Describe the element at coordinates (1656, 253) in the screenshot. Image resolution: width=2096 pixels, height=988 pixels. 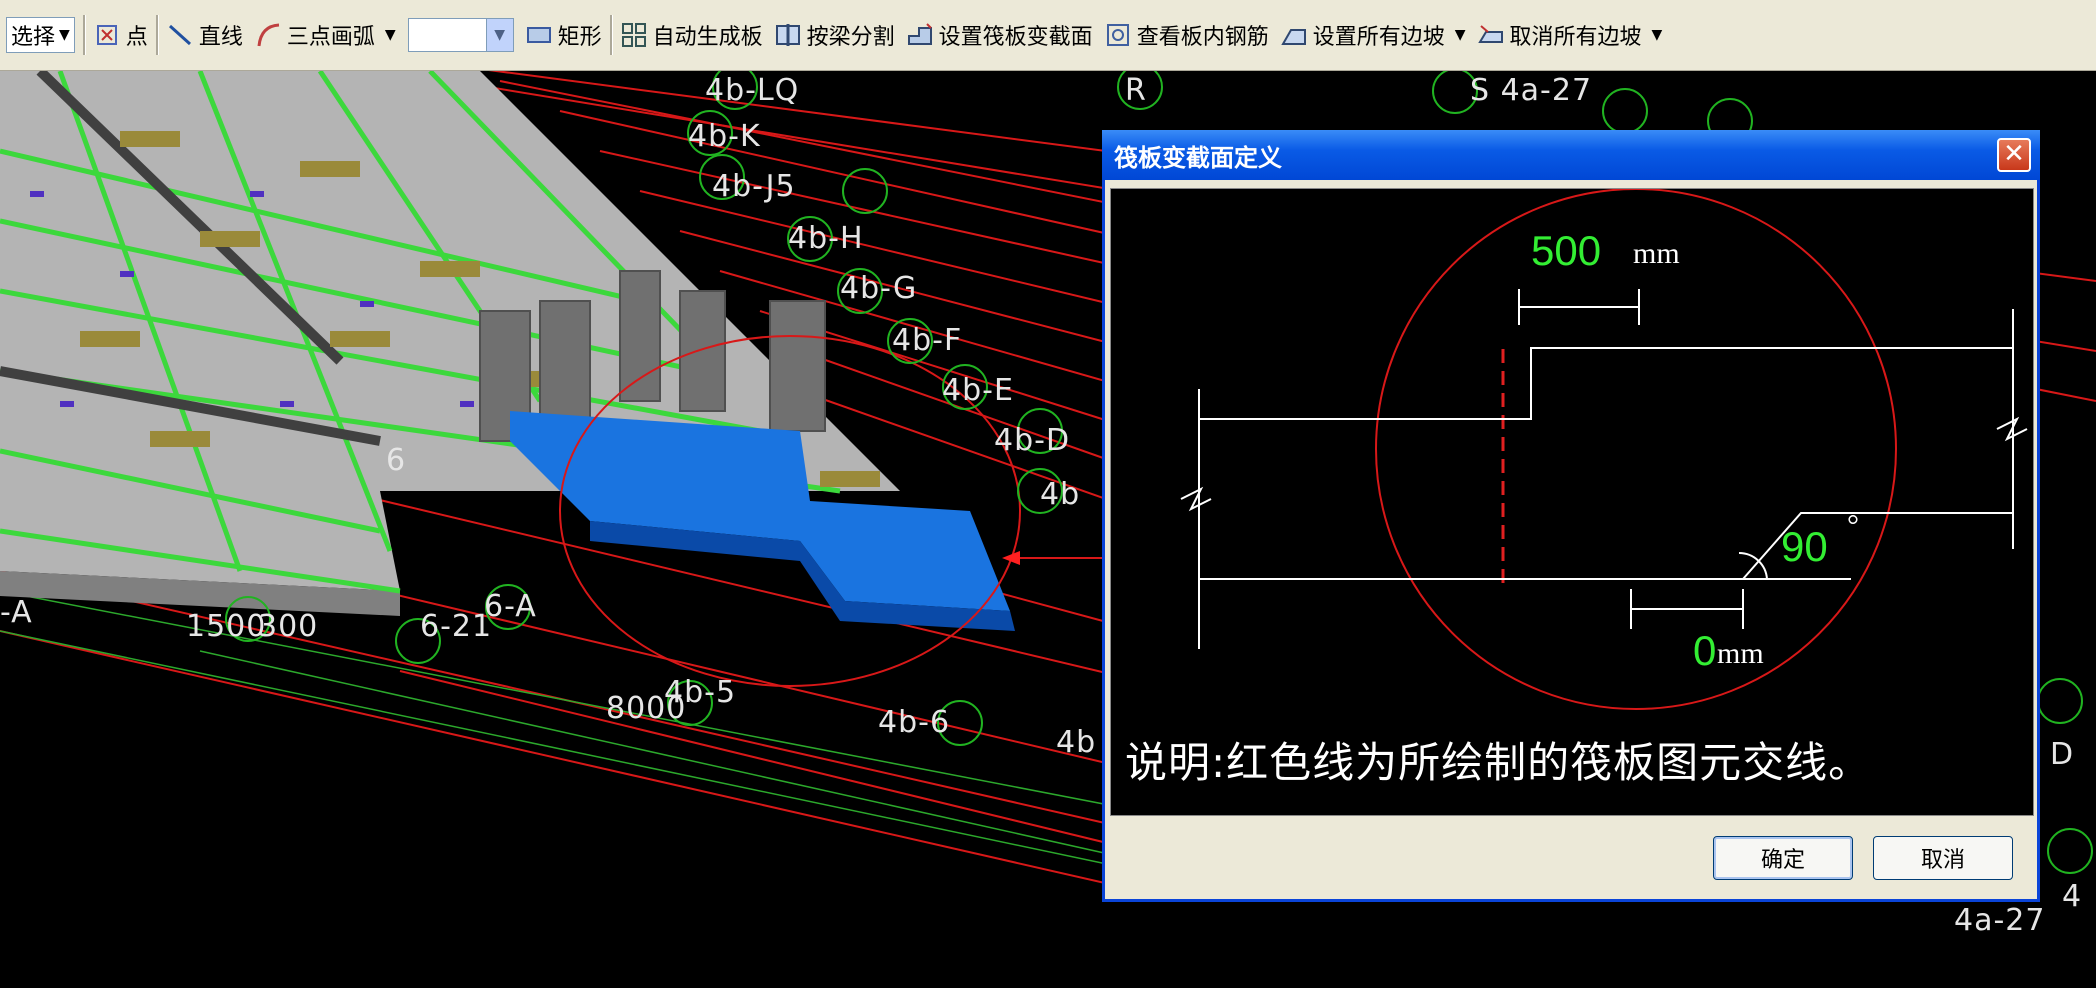
I see `width-unit: mm` at that location.